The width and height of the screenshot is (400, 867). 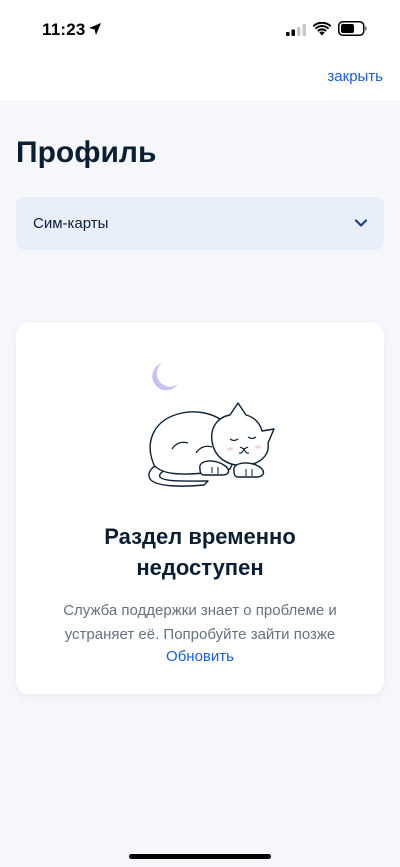 I want to click on error-message-line-2: устраняет её. Попробуйте зайти позже, so click(x=200, y=634).